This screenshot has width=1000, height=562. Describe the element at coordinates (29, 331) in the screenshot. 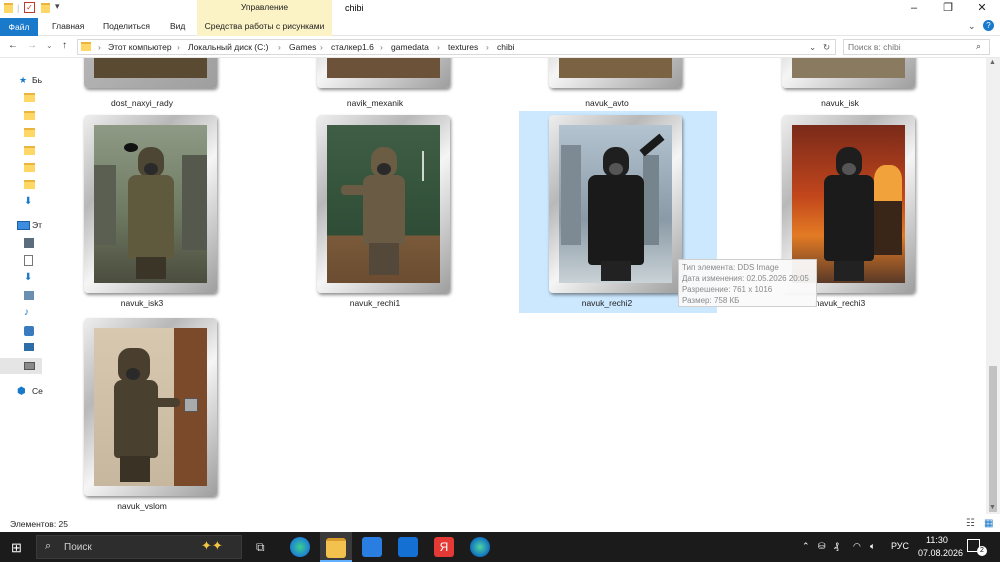

I see `objects-3d-icon` at that location.